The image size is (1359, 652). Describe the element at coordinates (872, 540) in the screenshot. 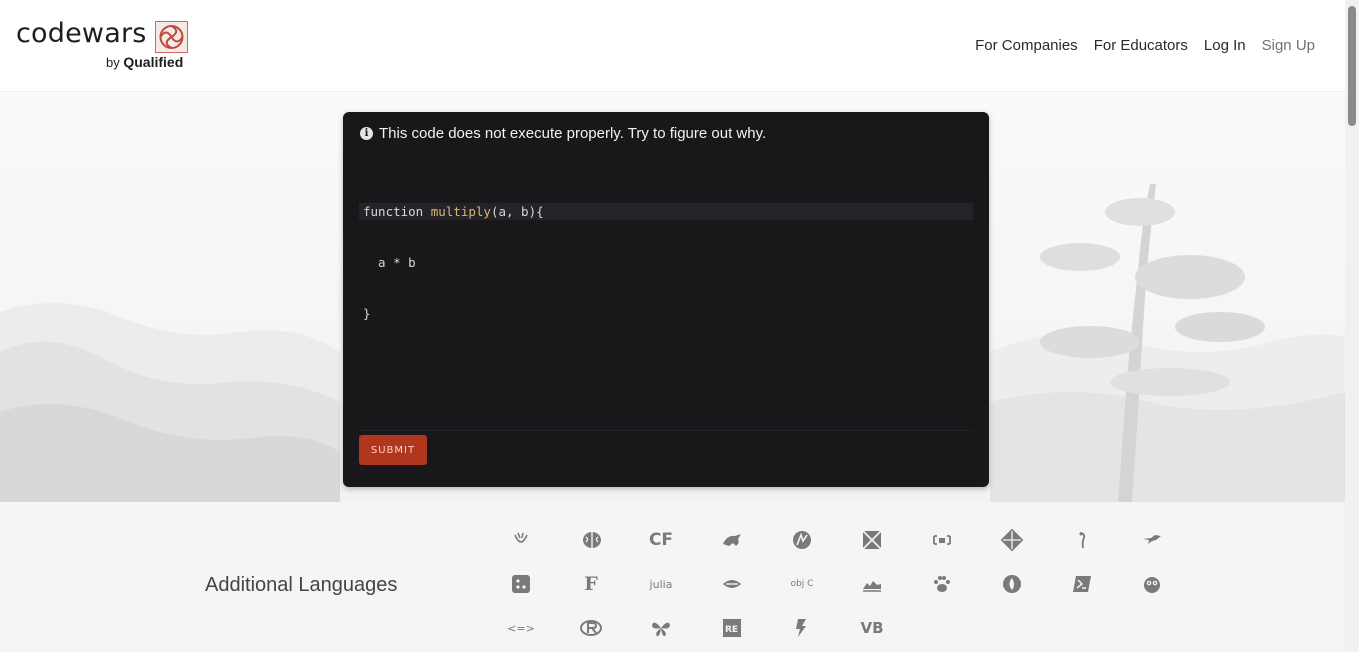

I see `coq-icon` at that location.